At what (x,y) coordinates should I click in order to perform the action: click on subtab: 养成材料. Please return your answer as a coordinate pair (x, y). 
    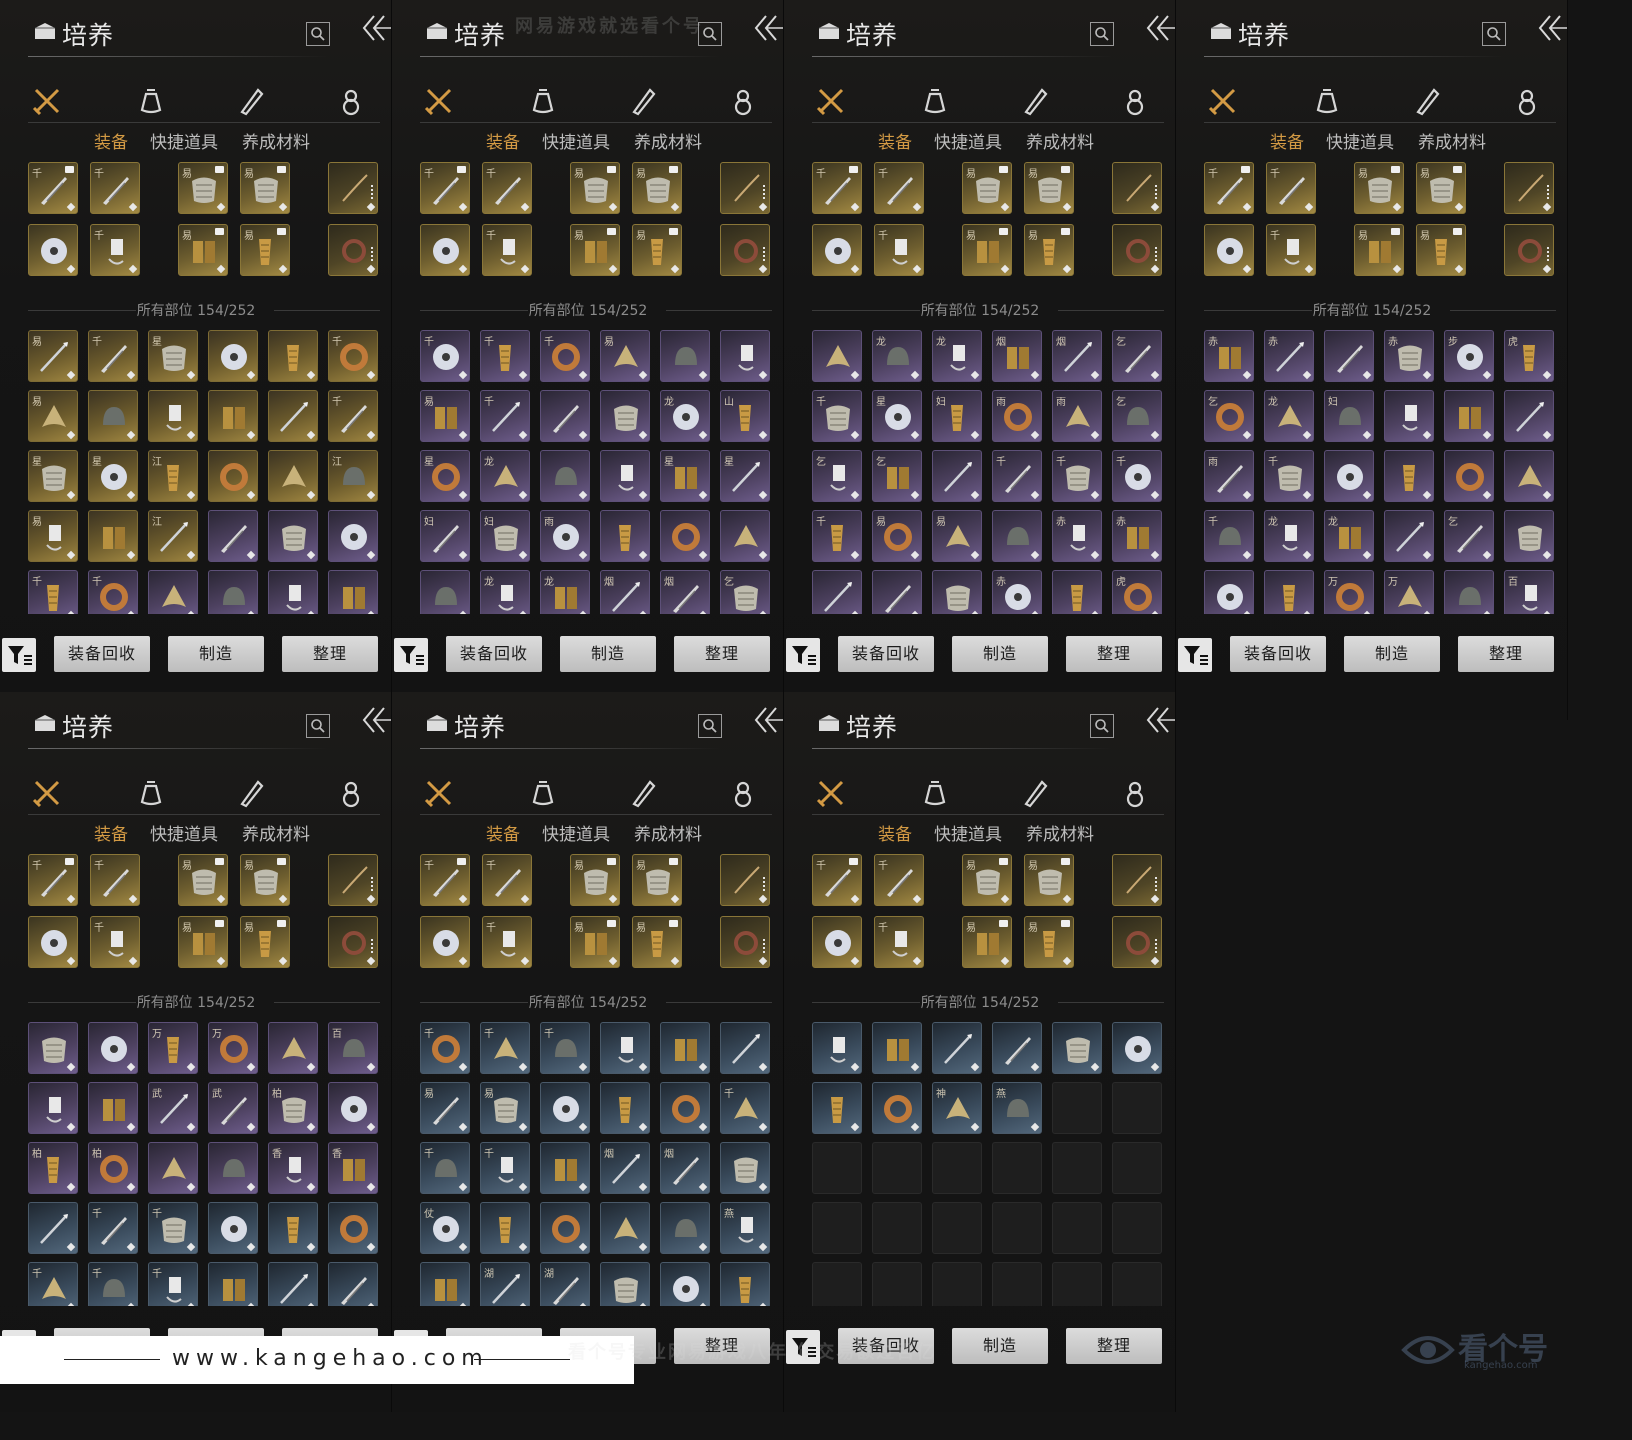
    Looking at the image, I should click on (668, 140).